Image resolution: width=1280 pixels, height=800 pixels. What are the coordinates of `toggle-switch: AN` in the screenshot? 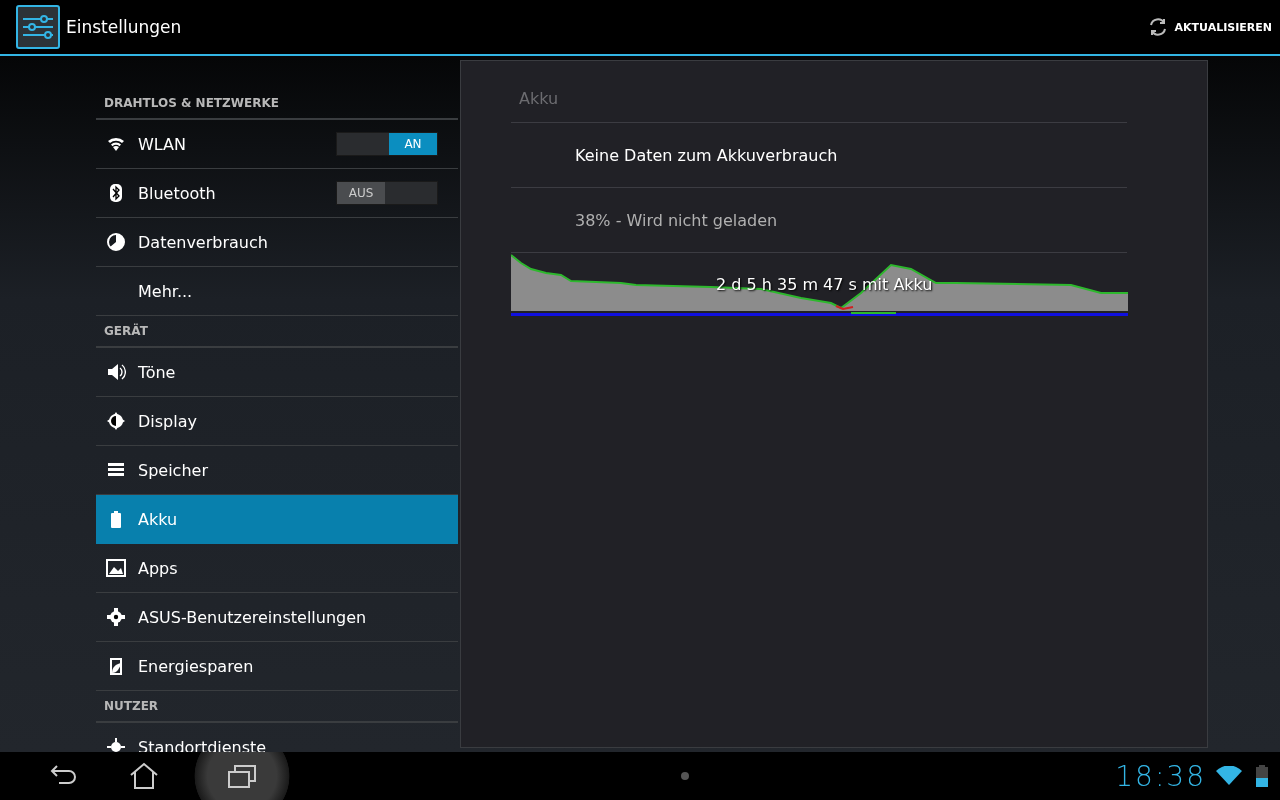 It's located at (387, 144).